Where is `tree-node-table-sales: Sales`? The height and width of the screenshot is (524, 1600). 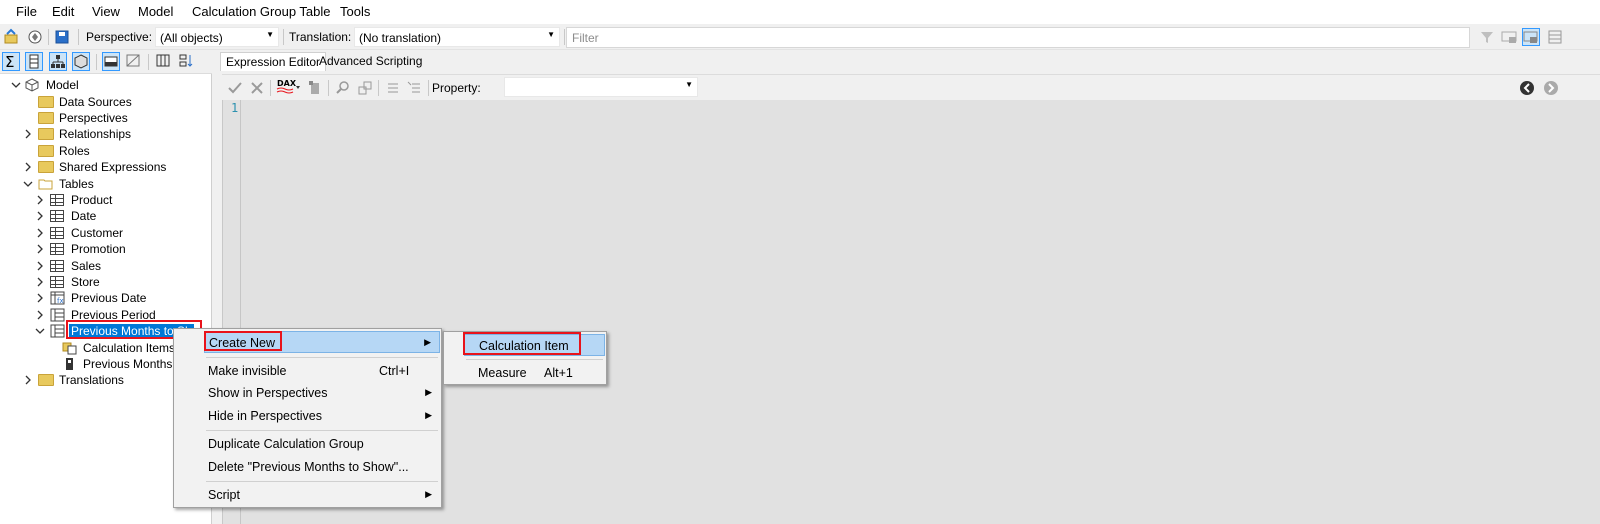
tree-node-table-sales: Sales is located at coordinates (121, 266).